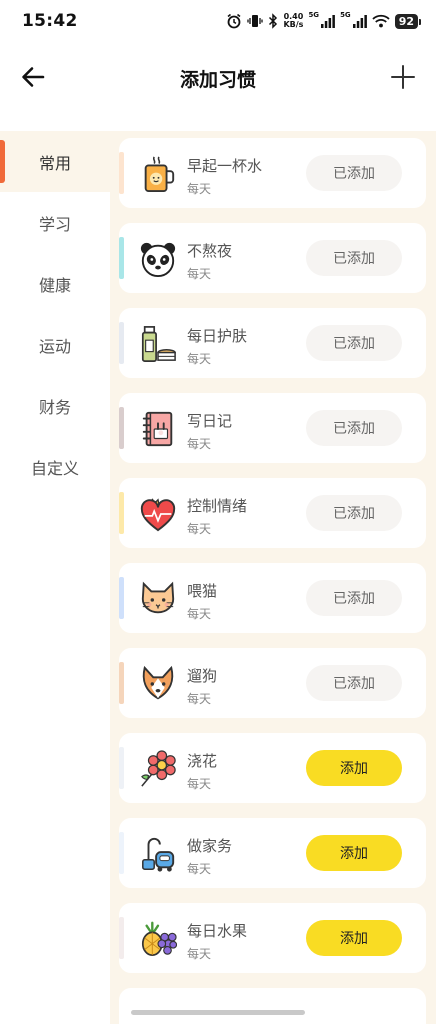  Describe the element at coordinates (210, 251) in the screenshot. I see `habit-name: 不熬夜` at that location.